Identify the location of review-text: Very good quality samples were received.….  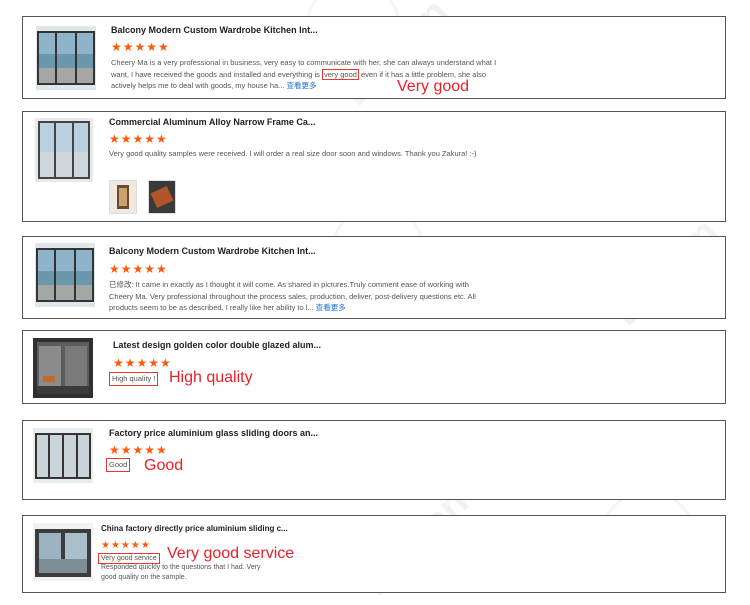
(293, 153).